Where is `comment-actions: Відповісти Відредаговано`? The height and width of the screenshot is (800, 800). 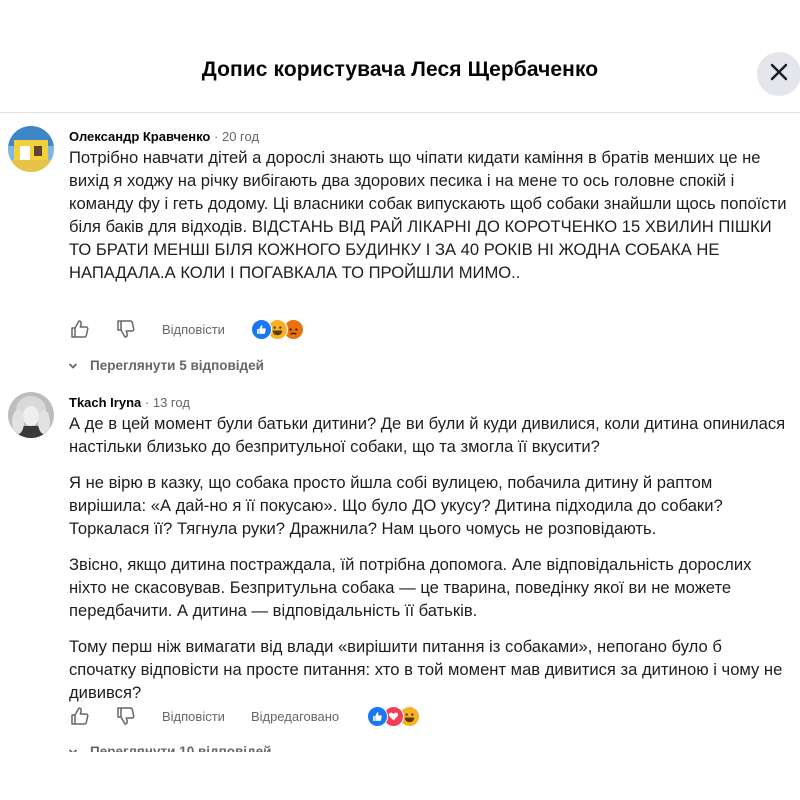
comment-actions: Відповісти Відредаговано is located at coordinates (244, 716).